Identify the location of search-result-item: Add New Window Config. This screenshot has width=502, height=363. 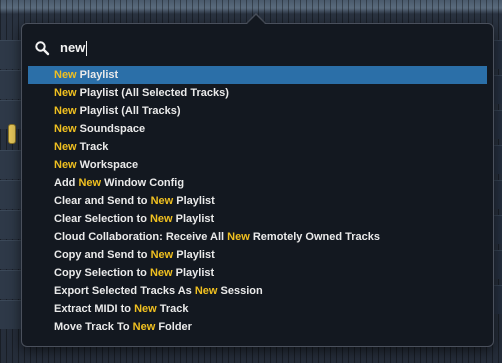
(257, 183).